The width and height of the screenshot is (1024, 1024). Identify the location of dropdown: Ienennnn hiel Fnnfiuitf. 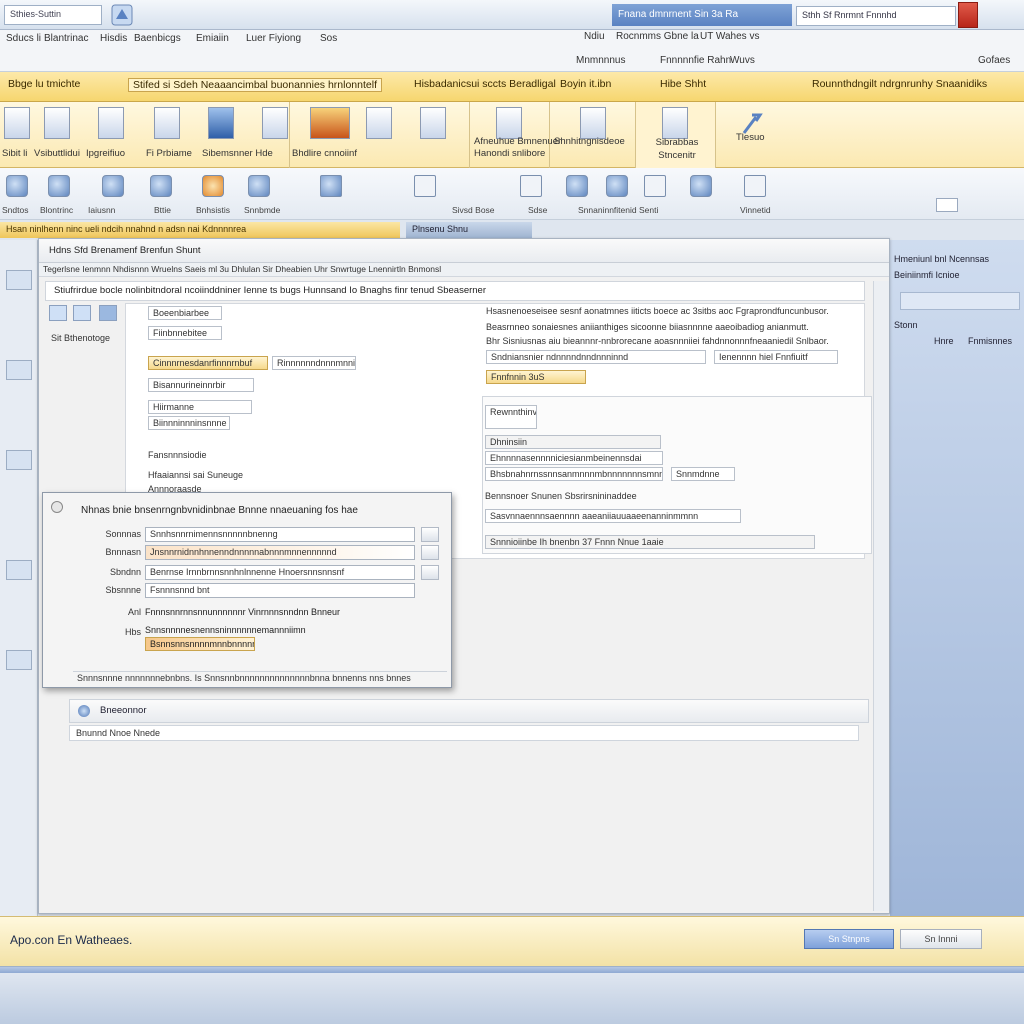
(776, 357).